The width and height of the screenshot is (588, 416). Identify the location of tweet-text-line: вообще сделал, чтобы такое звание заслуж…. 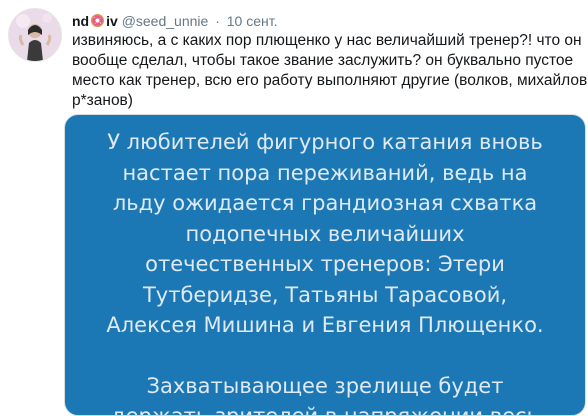
(323, 60).